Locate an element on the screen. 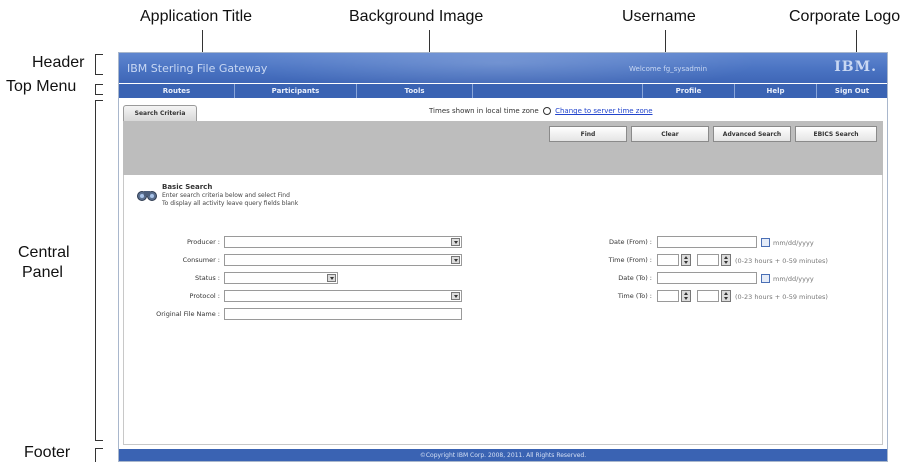 The width and height of the screenshot is (906, 462). date-to-input is located at coordinates (707, 278).